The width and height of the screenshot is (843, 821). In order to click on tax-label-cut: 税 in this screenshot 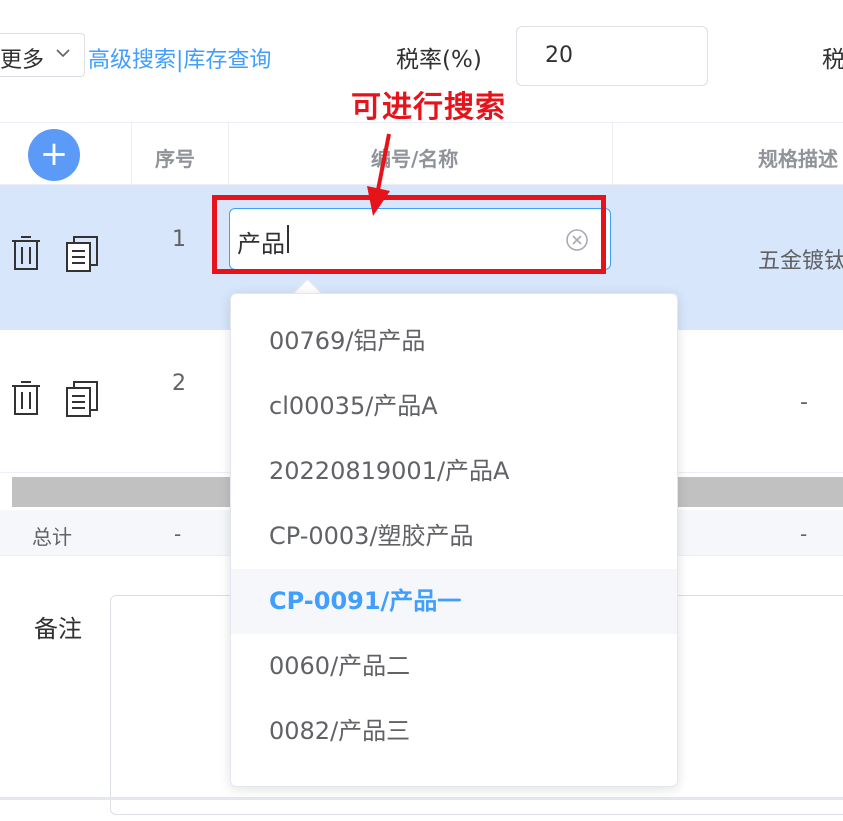, I will do `click(832, 60)`.